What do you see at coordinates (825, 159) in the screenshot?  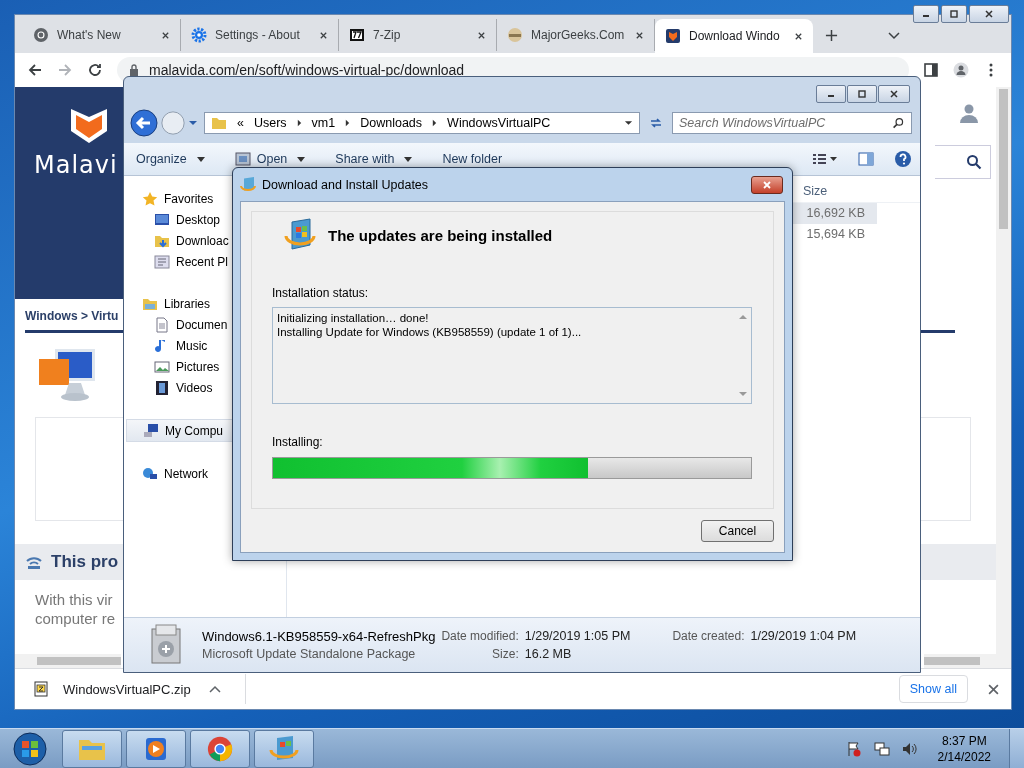 I see `view-options-icon` at bounding box center [825, 159].